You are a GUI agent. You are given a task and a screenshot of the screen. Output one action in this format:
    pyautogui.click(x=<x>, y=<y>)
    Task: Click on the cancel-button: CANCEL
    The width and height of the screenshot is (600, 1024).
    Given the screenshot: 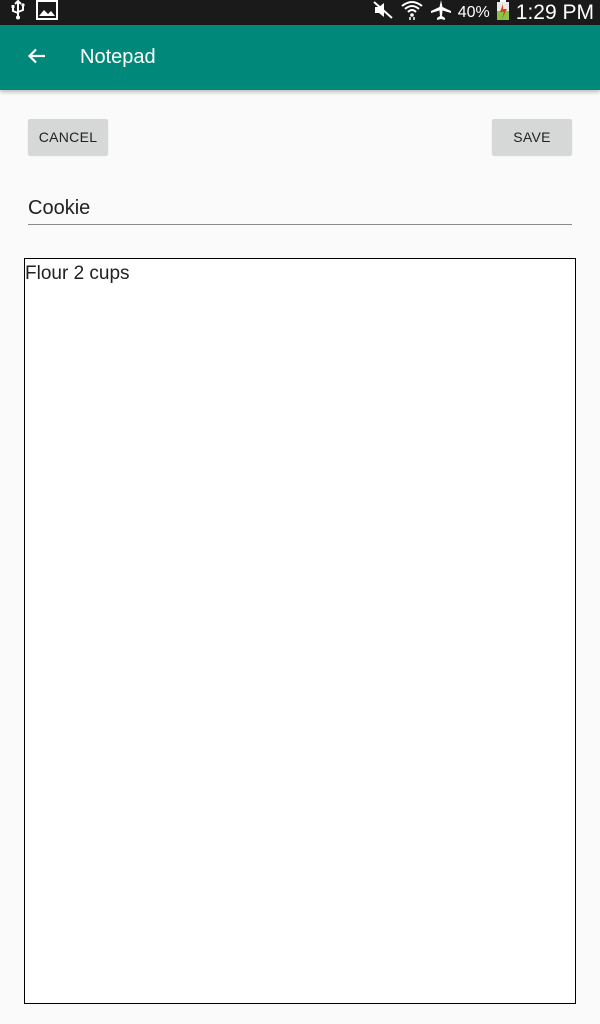 What is the action you would take?
    pyautogui.click(x=68, y=137)
    